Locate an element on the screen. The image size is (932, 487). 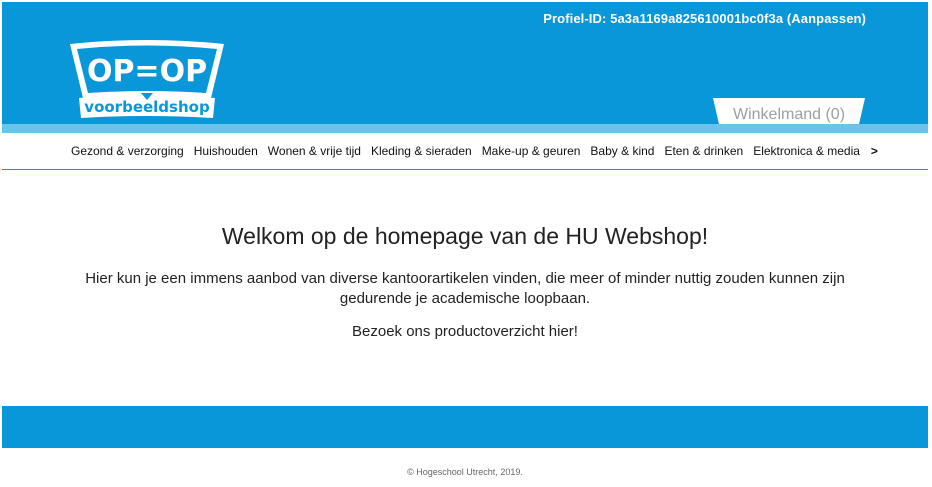
product-overview-link: Bezoek ons productoverzicht hier! is located at coordinates (465, 331).